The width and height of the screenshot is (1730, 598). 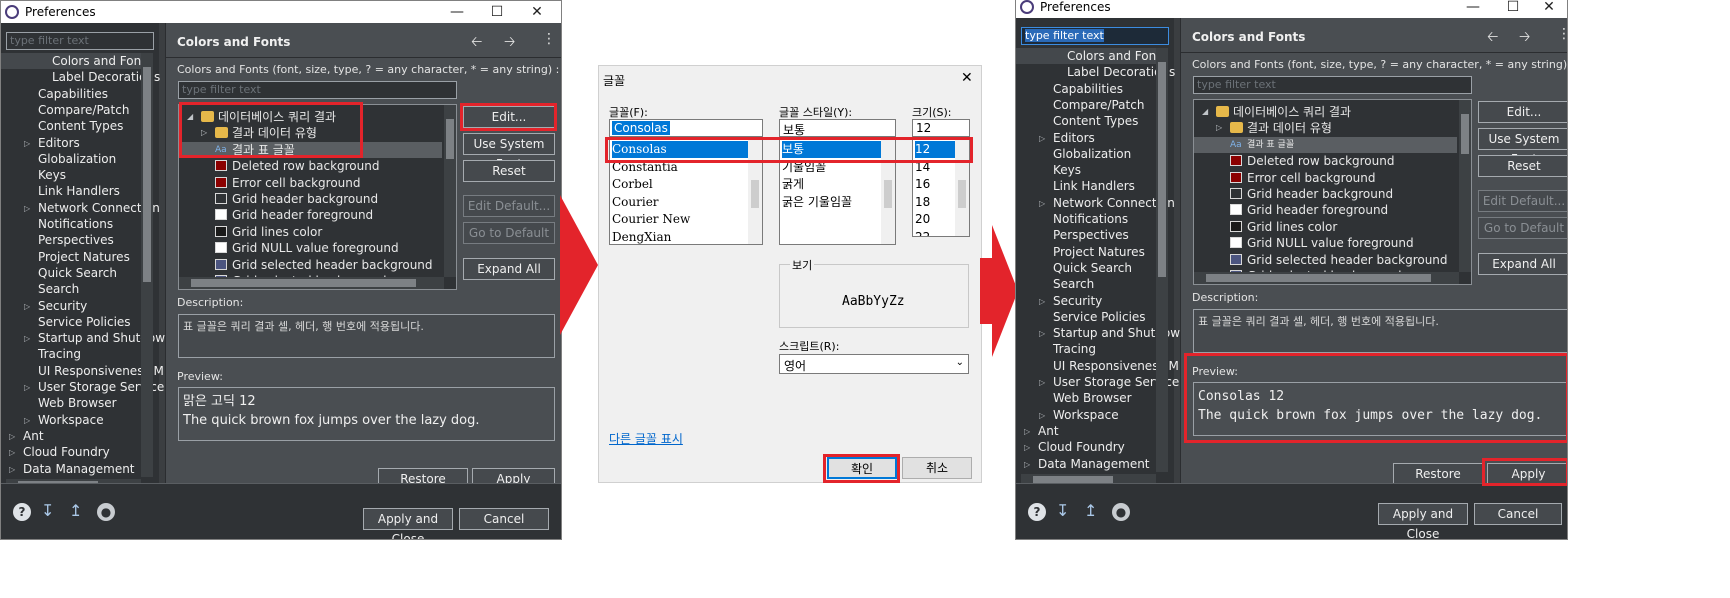 I want to click on option-item: Constantia, so click(x=680, y=167).